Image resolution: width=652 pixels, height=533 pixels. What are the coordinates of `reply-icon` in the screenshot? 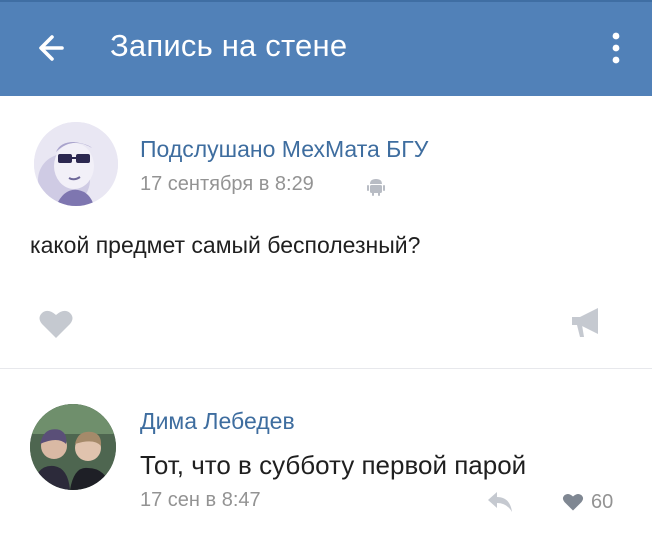 It's located at (500, 502).